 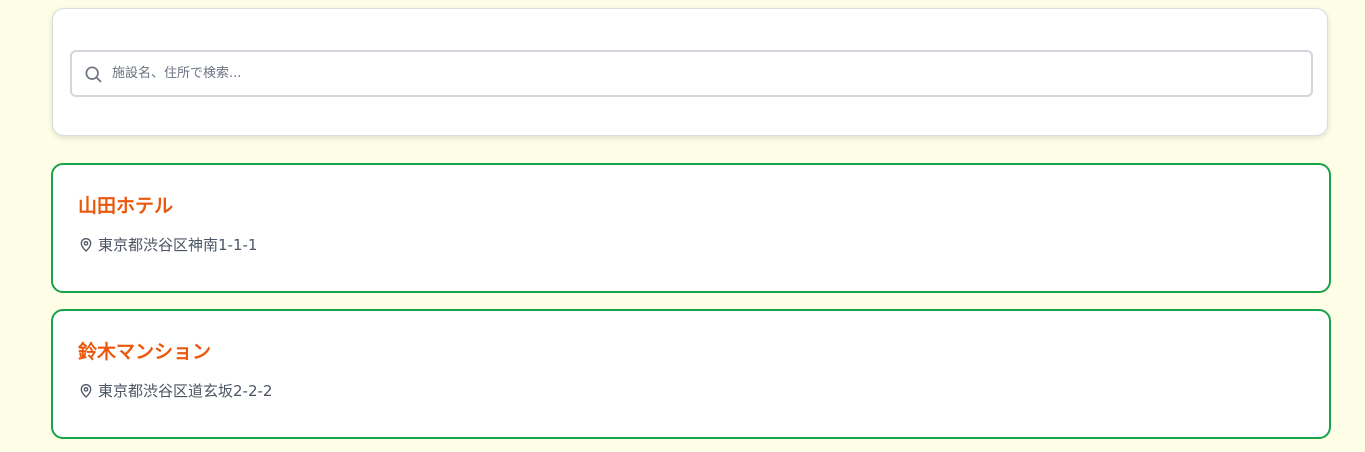 What do you see at coordinates (178, 245) in the screenshot?
I see `facility-address-text: 東京都渋谷区神南1-1-1` at bounding box center [178, 245].